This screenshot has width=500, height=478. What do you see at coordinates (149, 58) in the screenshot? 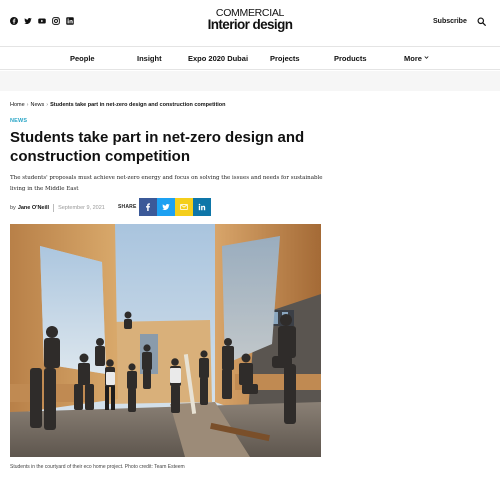
I see `nav-item-insight: Insight` at bounding box center [149, 58].